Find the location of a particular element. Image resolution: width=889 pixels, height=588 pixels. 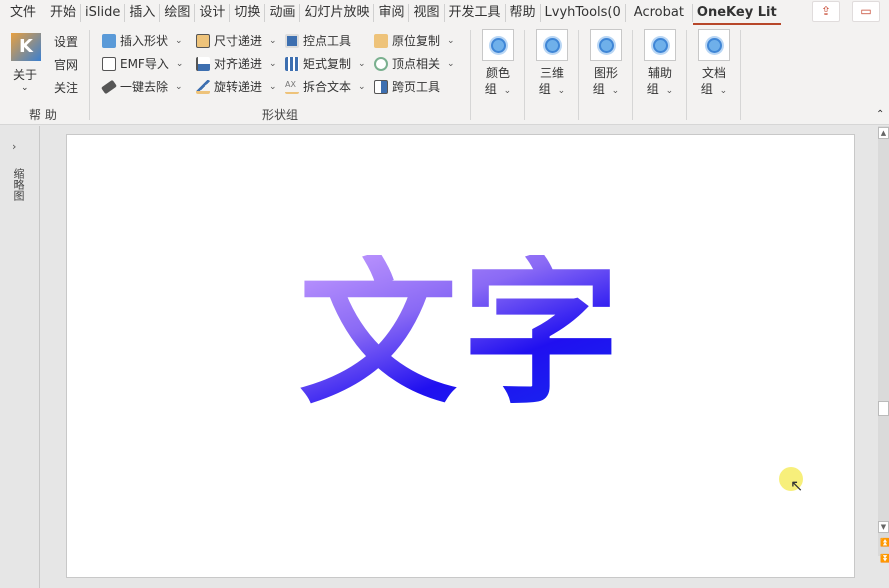

chevron-down-icon: ⌄ is located at coordinates (25, 88).